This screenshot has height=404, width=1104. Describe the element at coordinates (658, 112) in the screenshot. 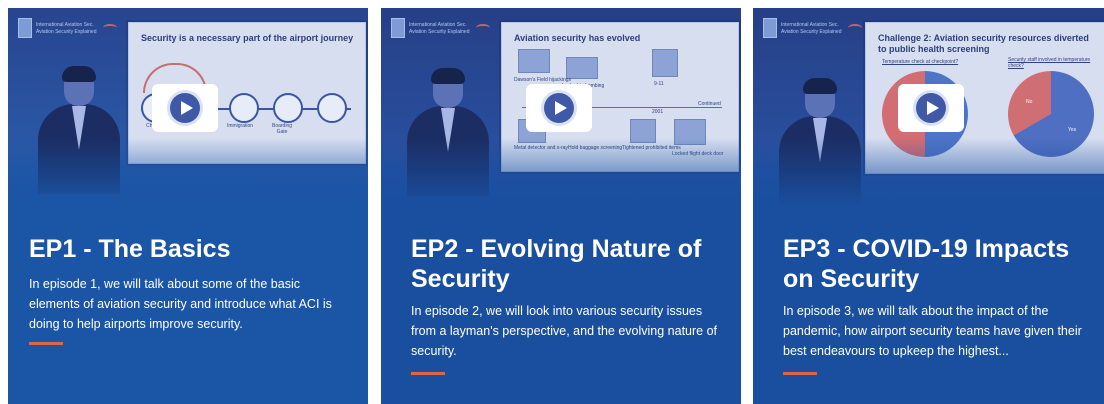

I see `slide-label: 2001` at that location.